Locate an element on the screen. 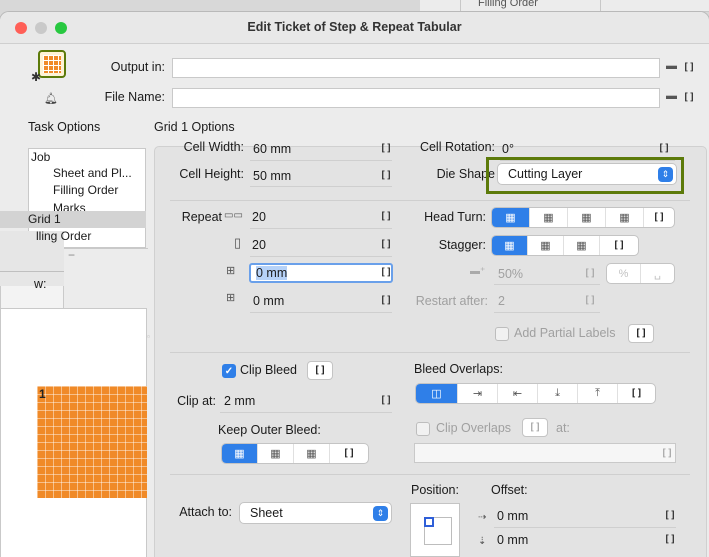 This screenshot has height=557, width=709. keep-outer-bleed-segmented: ▦ ▦ ▦ [] is located at coordinates (295, 453).